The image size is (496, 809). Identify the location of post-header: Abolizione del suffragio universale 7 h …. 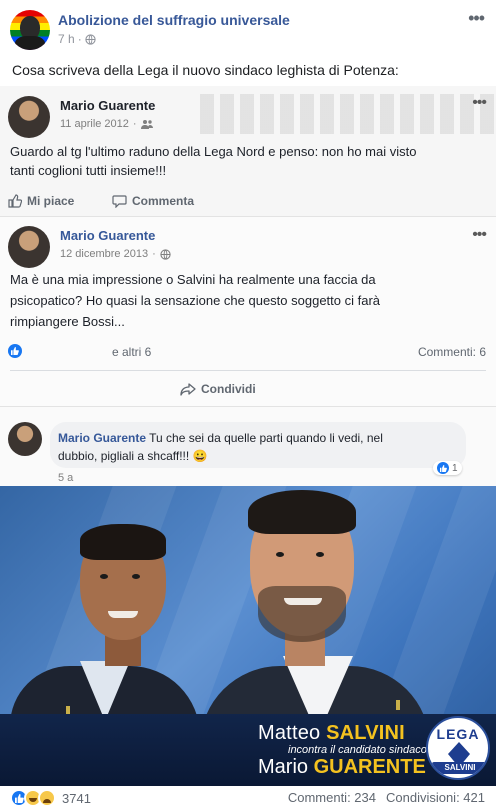
(248, 28).